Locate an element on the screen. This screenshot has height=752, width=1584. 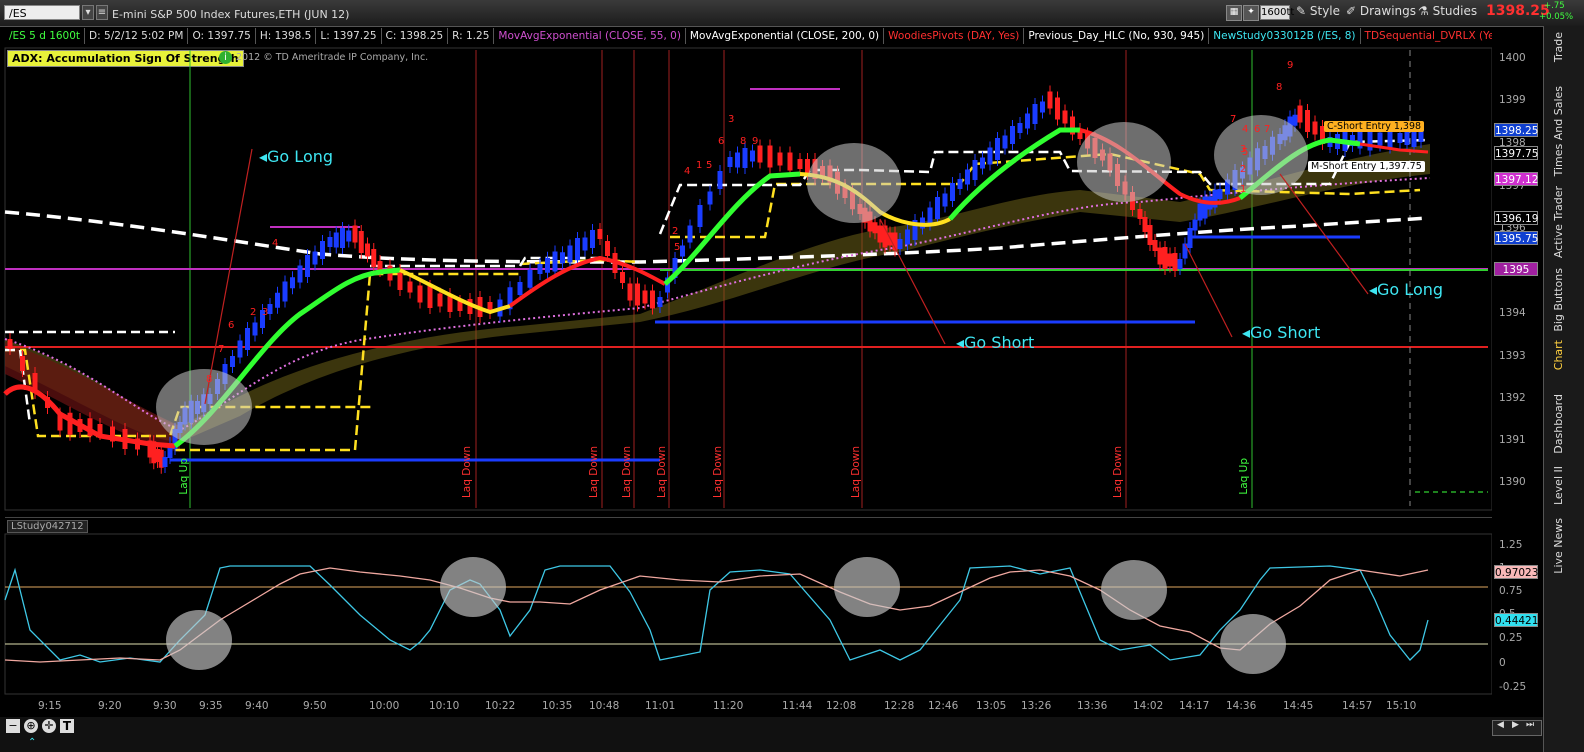
price-axis-label: 1399 is located at coordinates (1512, 100).